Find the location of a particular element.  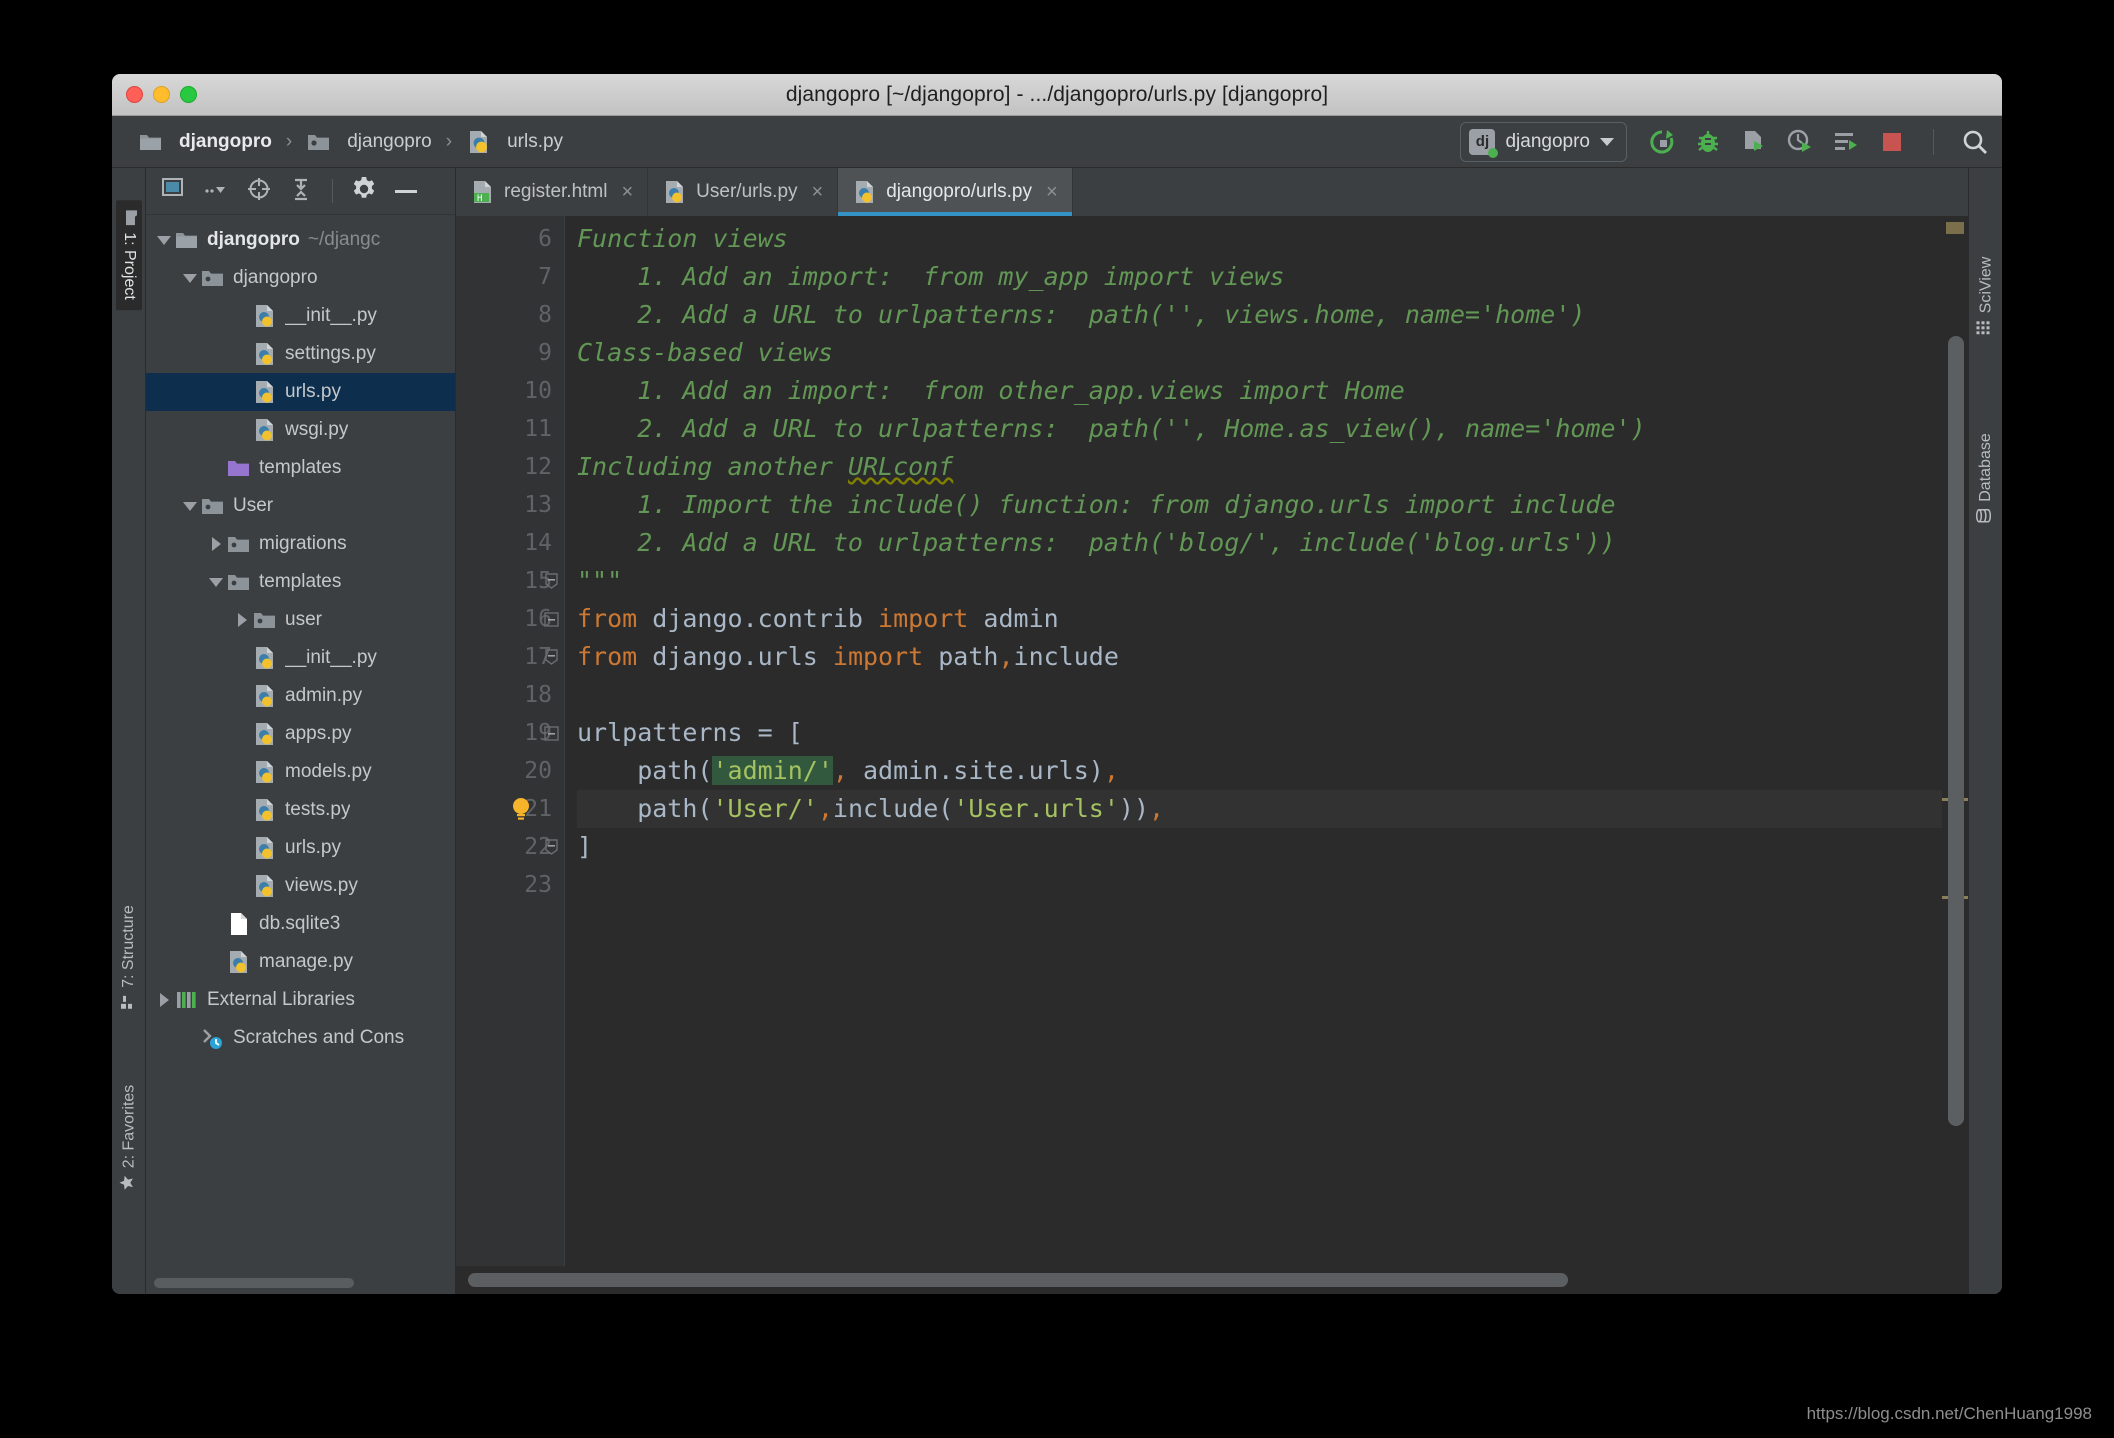

tree-node: djangopro ~/djangc is located at coordinates (300, 240).